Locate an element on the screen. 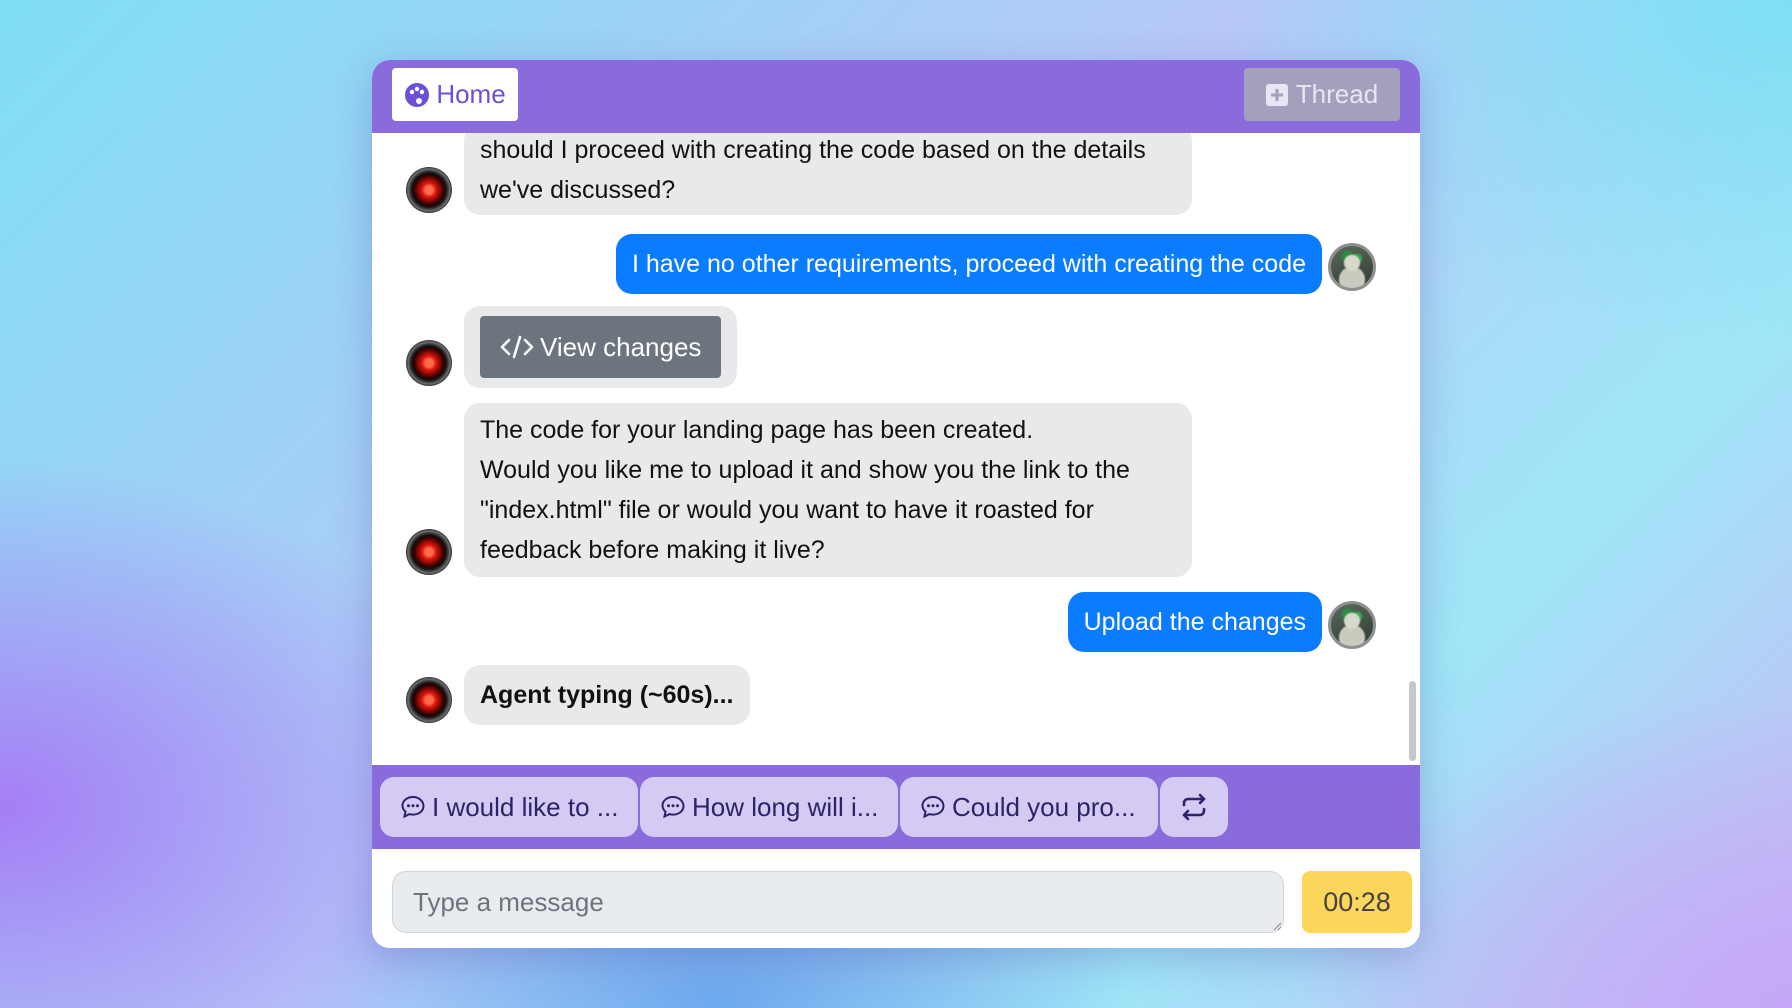 This screenshot has width=1792, height=1008. resize-grip-icon is located at coordinates (1277, 926).